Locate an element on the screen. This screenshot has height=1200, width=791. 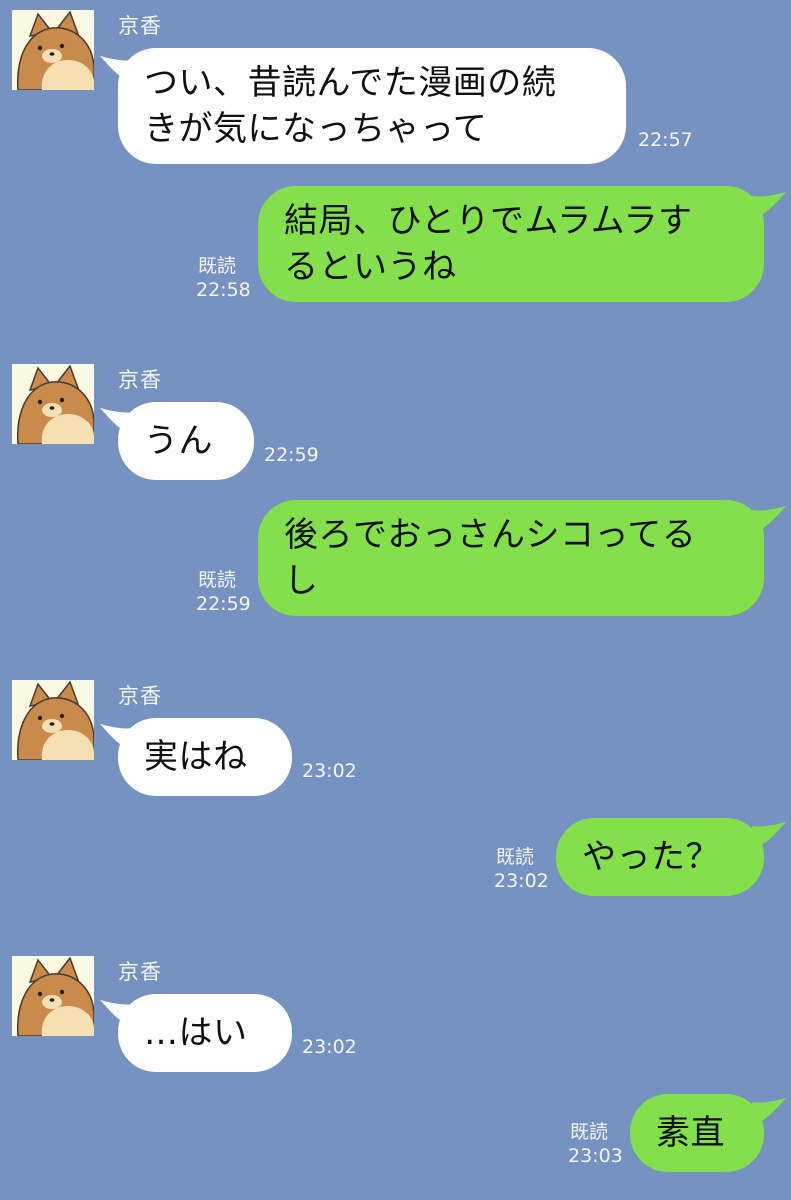
message-bubble: 実はね is located at coordinates (205, 757).